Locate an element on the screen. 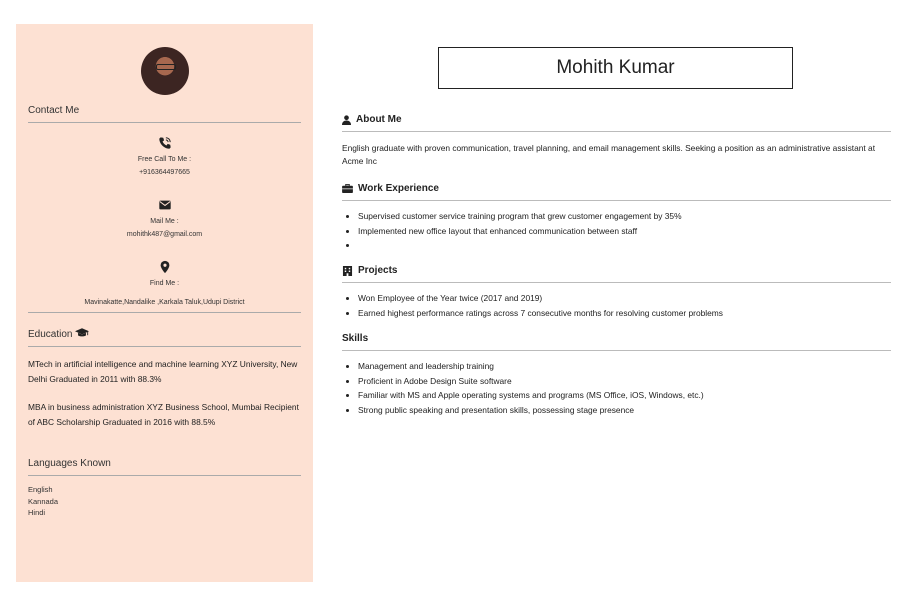 This screenshot has width=912, height=602. projects-title-text: Projects is located at coordinates (378, 270).